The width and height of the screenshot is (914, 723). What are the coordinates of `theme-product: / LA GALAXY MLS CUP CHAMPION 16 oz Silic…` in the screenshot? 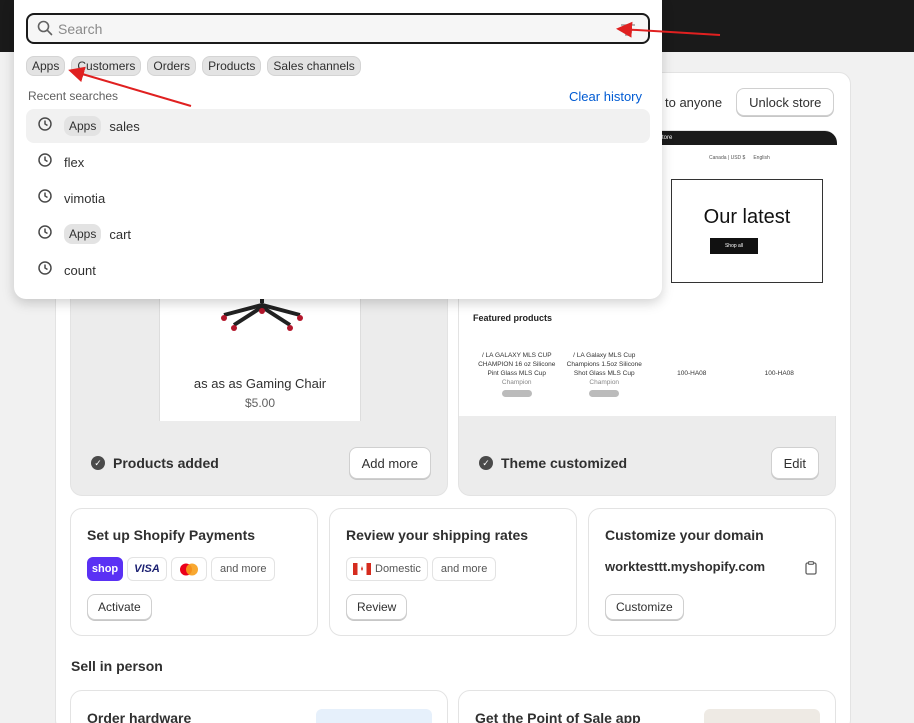 It's located at (517, 375).